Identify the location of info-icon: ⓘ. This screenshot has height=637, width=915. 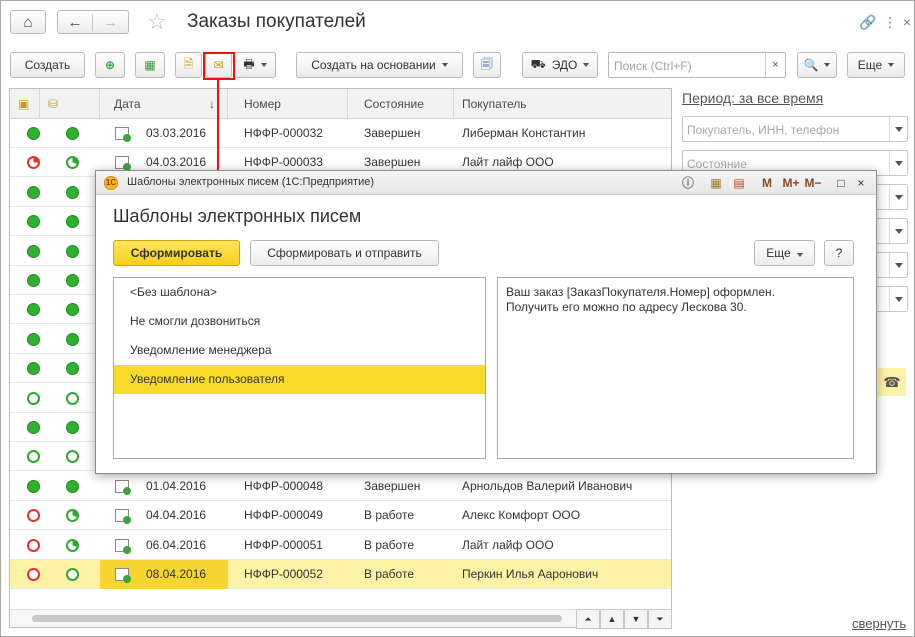
(688, 183).